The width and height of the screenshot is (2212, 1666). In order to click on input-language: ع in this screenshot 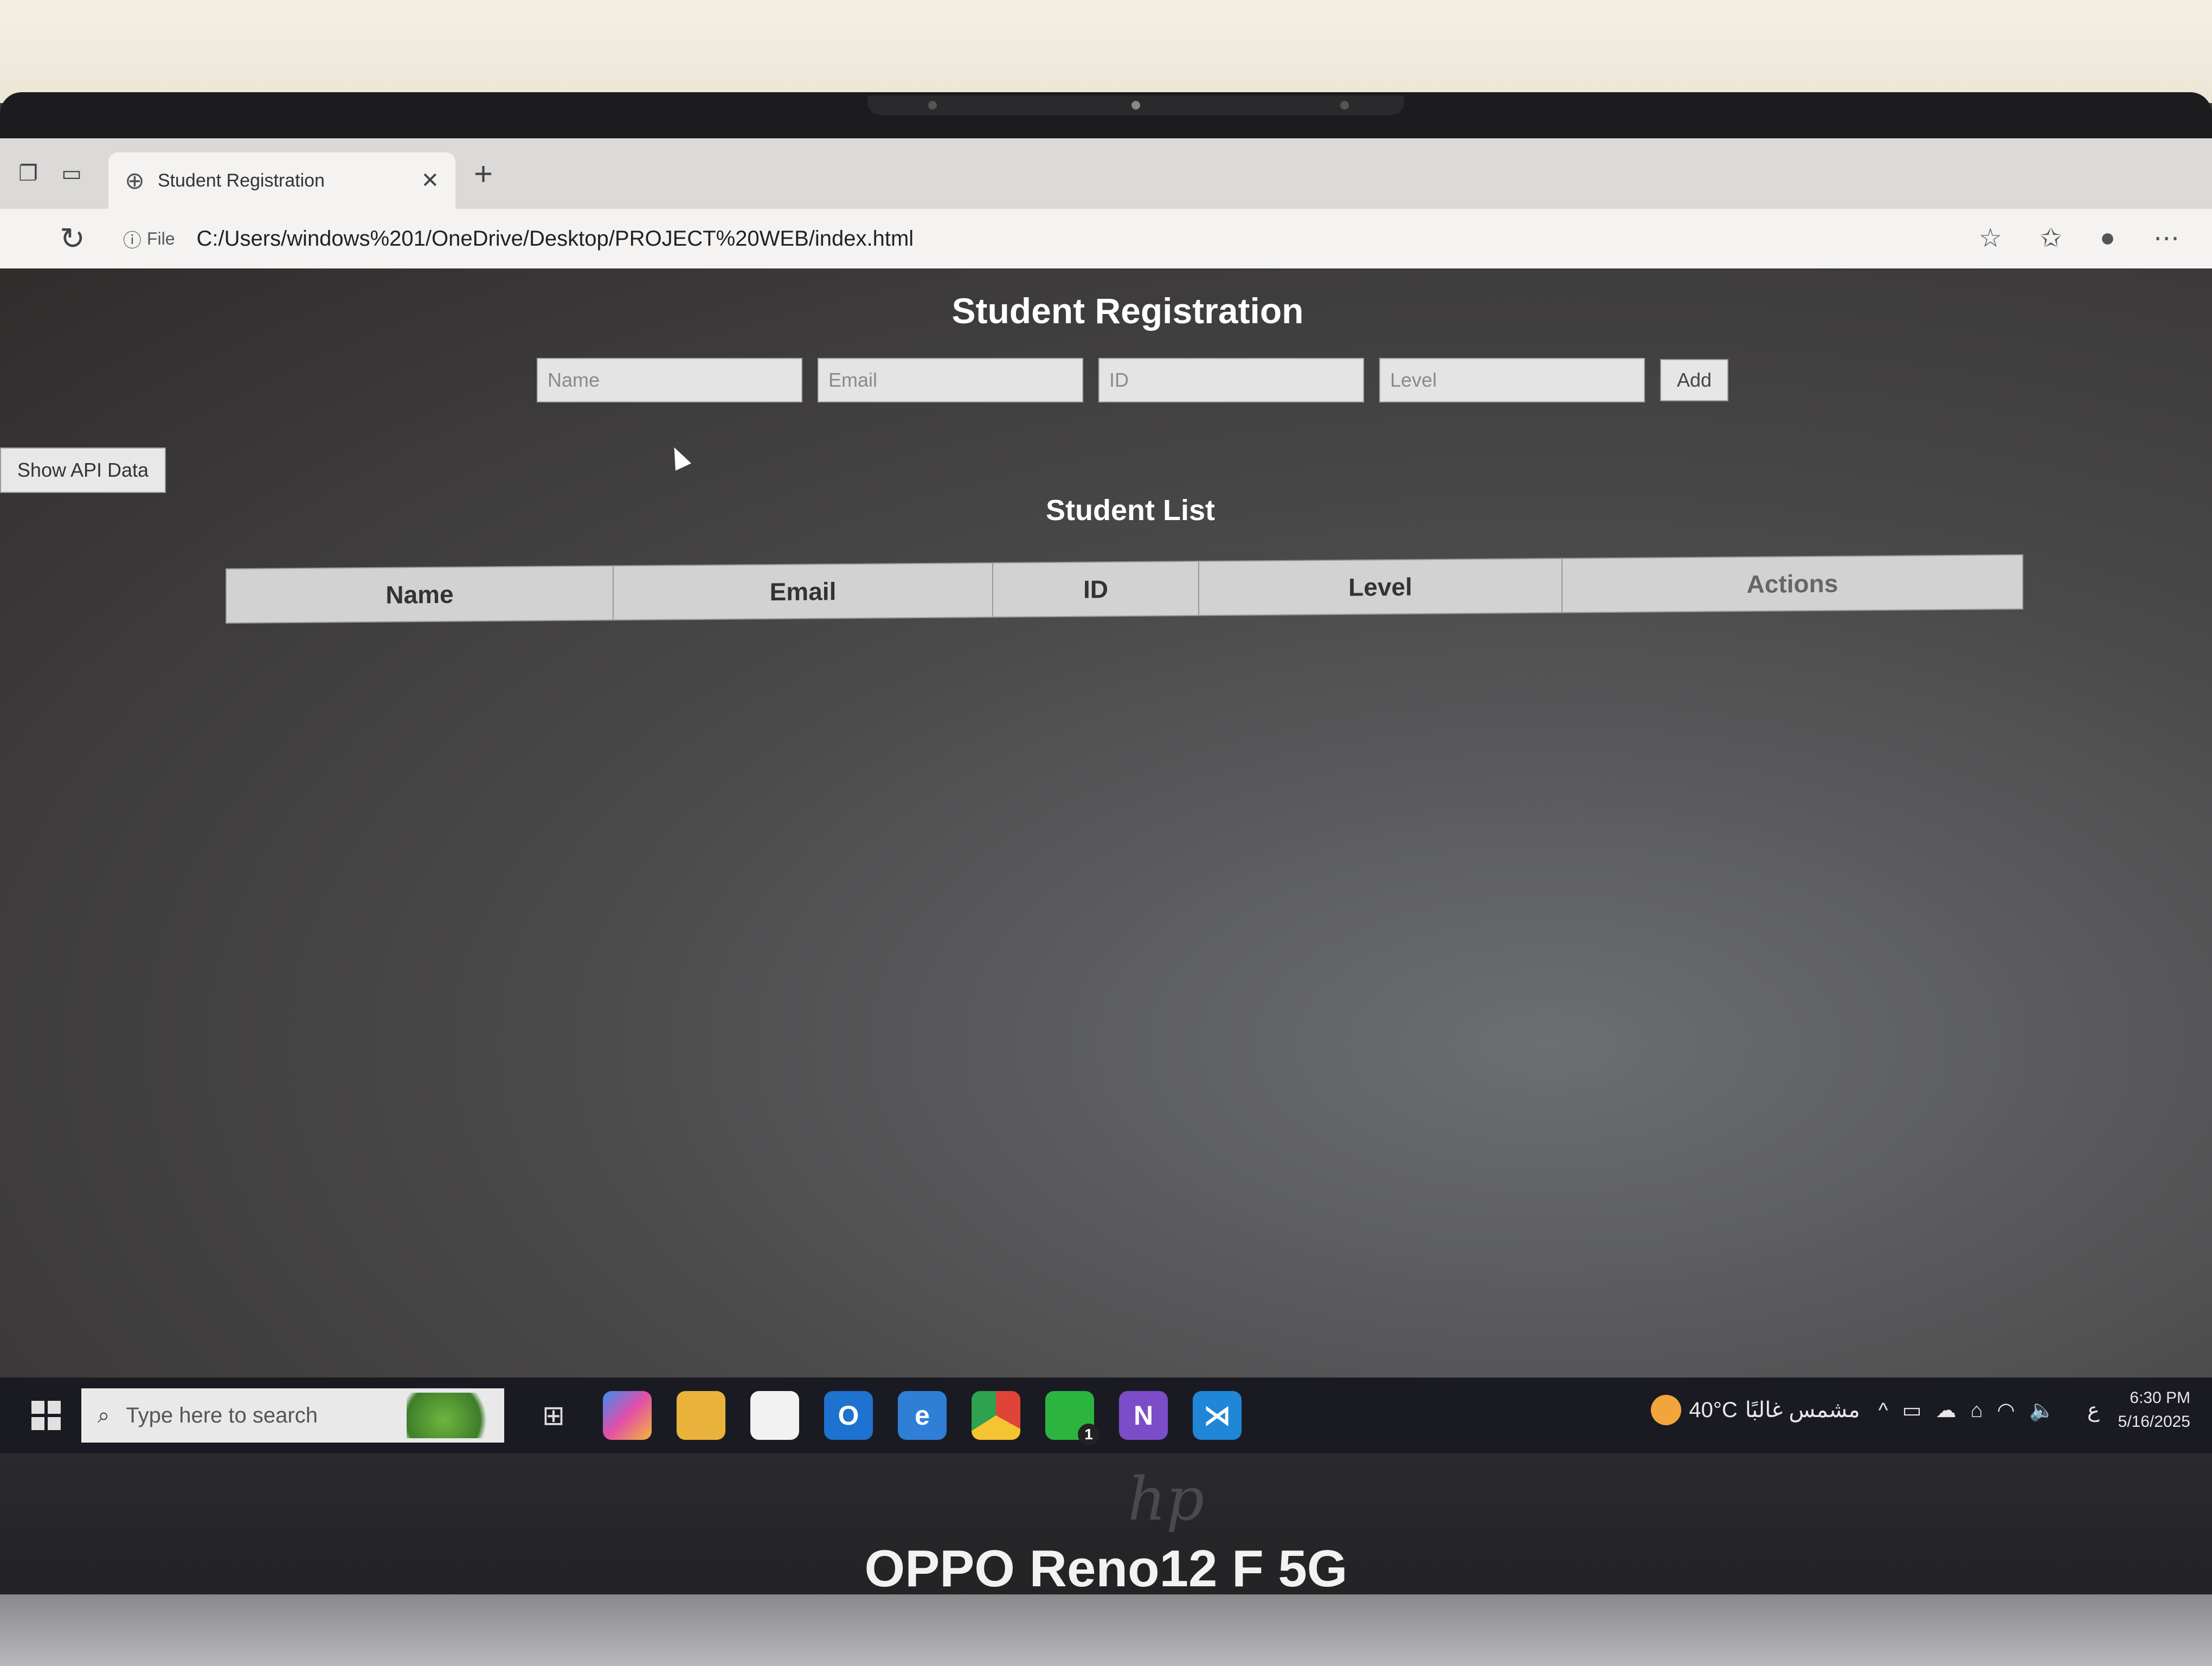, I will do `click(2093, 1410)`.